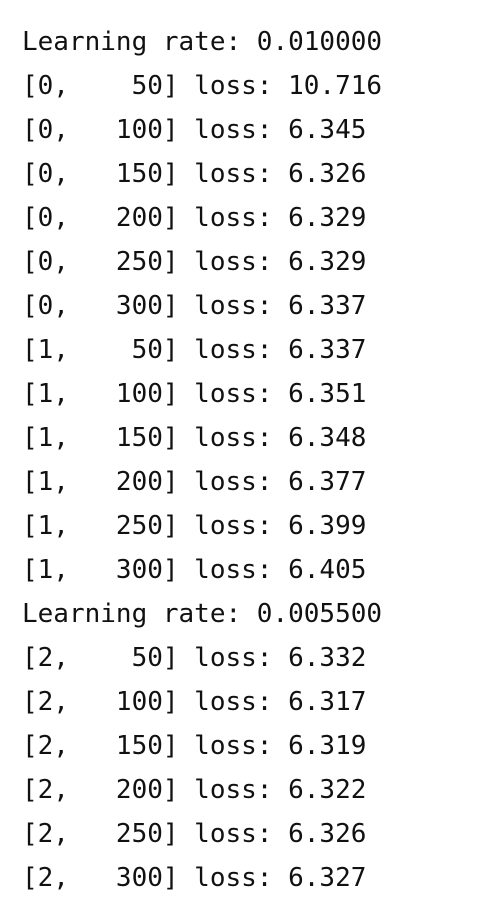 This screenshot has width=482, height=906. What do you see at coordinates (194, 878) in the screenshot?
I see `log-line: [2, 300] loss: 6.327` at bounding box center [194, 878].